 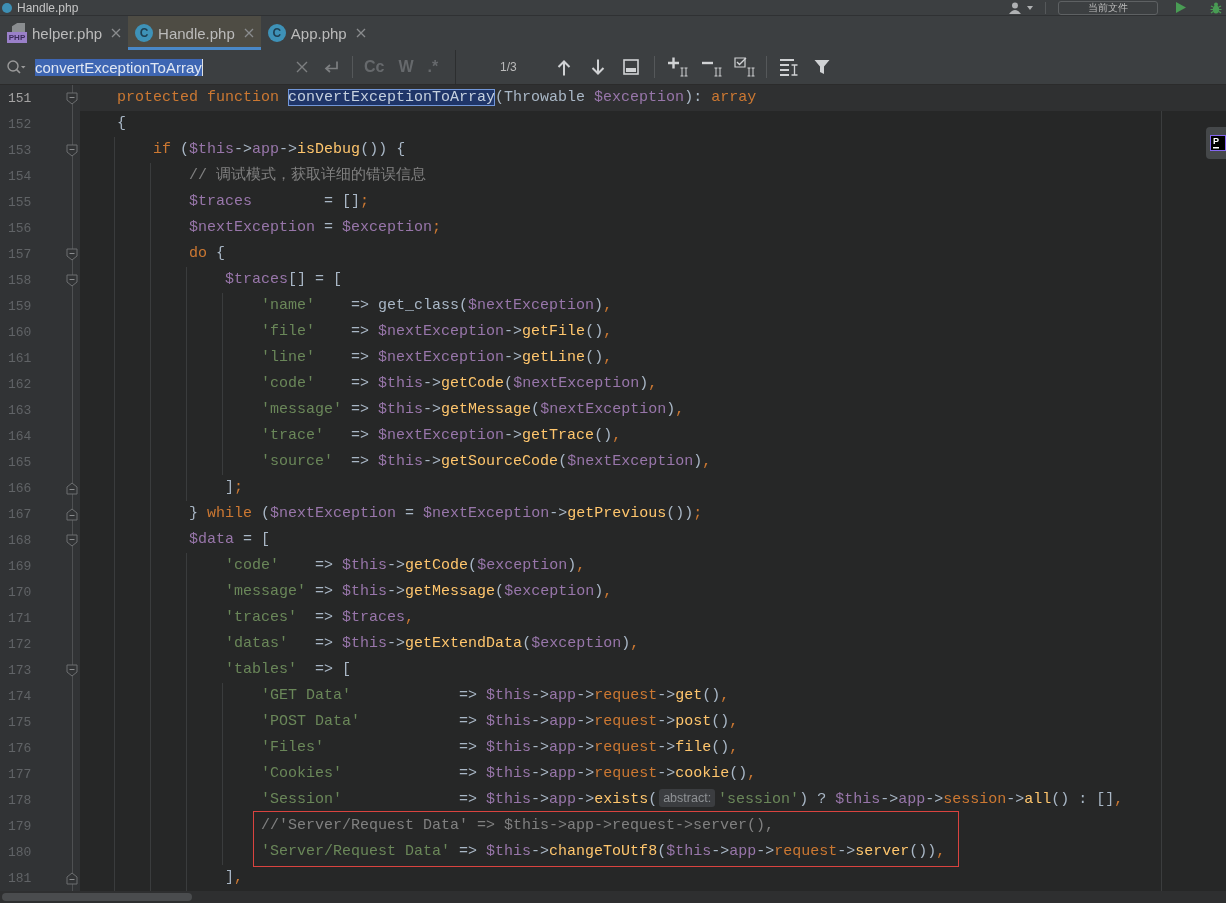 What do you see at coordinates (320, 617) in the screenshot?
I see `code-line: 'traces' => $traces,` at bounding box center [320, 617].